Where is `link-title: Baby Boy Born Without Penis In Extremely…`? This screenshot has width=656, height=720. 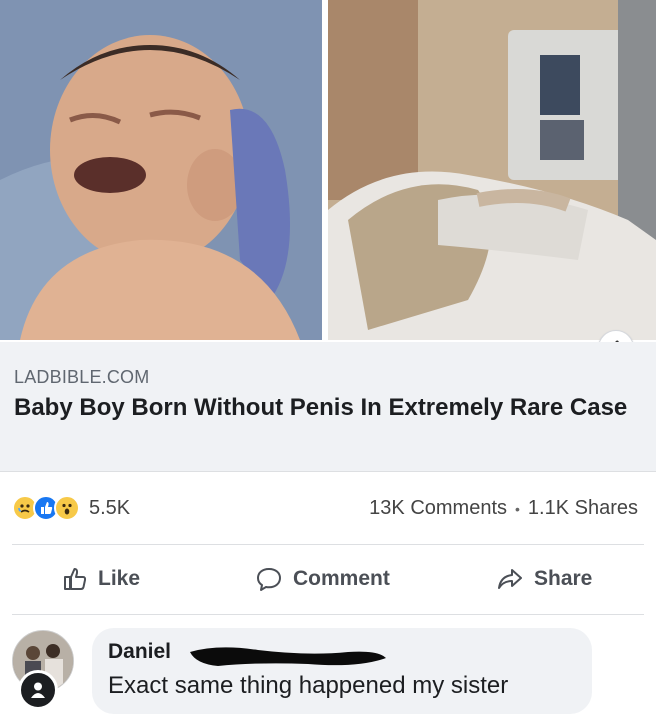
link-title: Baby Boy Born Without Penis In Extremely… is located at coordinates (324, 407).